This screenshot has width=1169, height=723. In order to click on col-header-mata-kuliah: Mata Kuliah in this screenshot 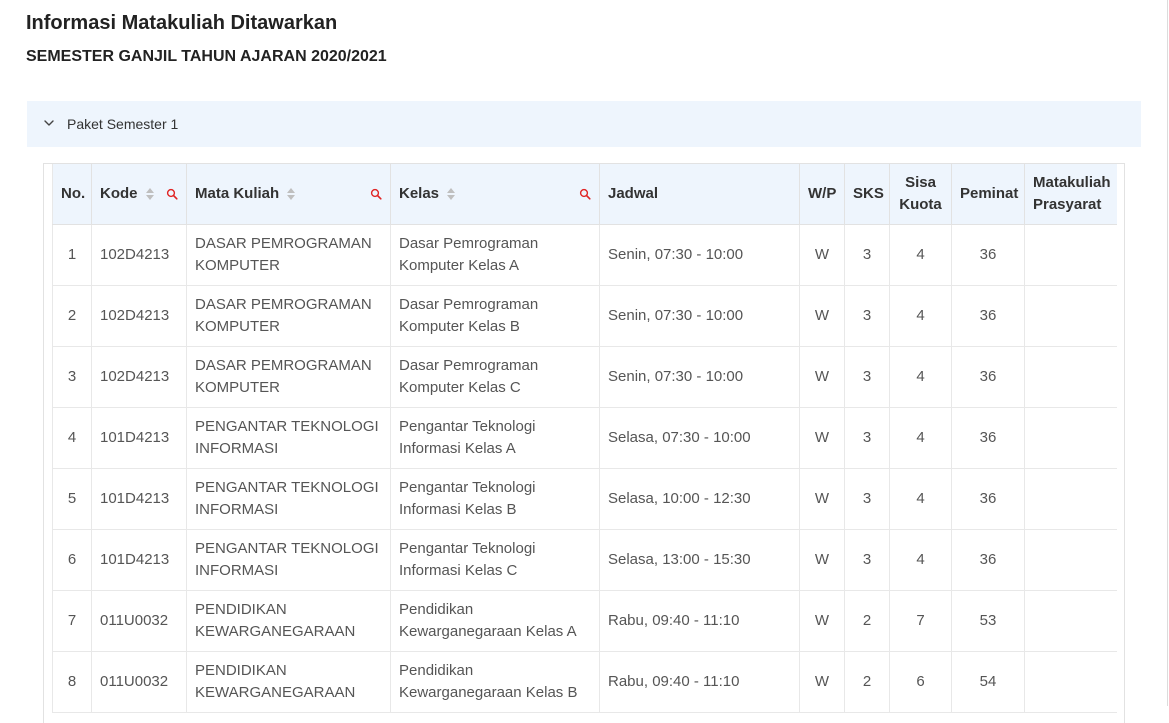, I will do `click(288, 194)`.